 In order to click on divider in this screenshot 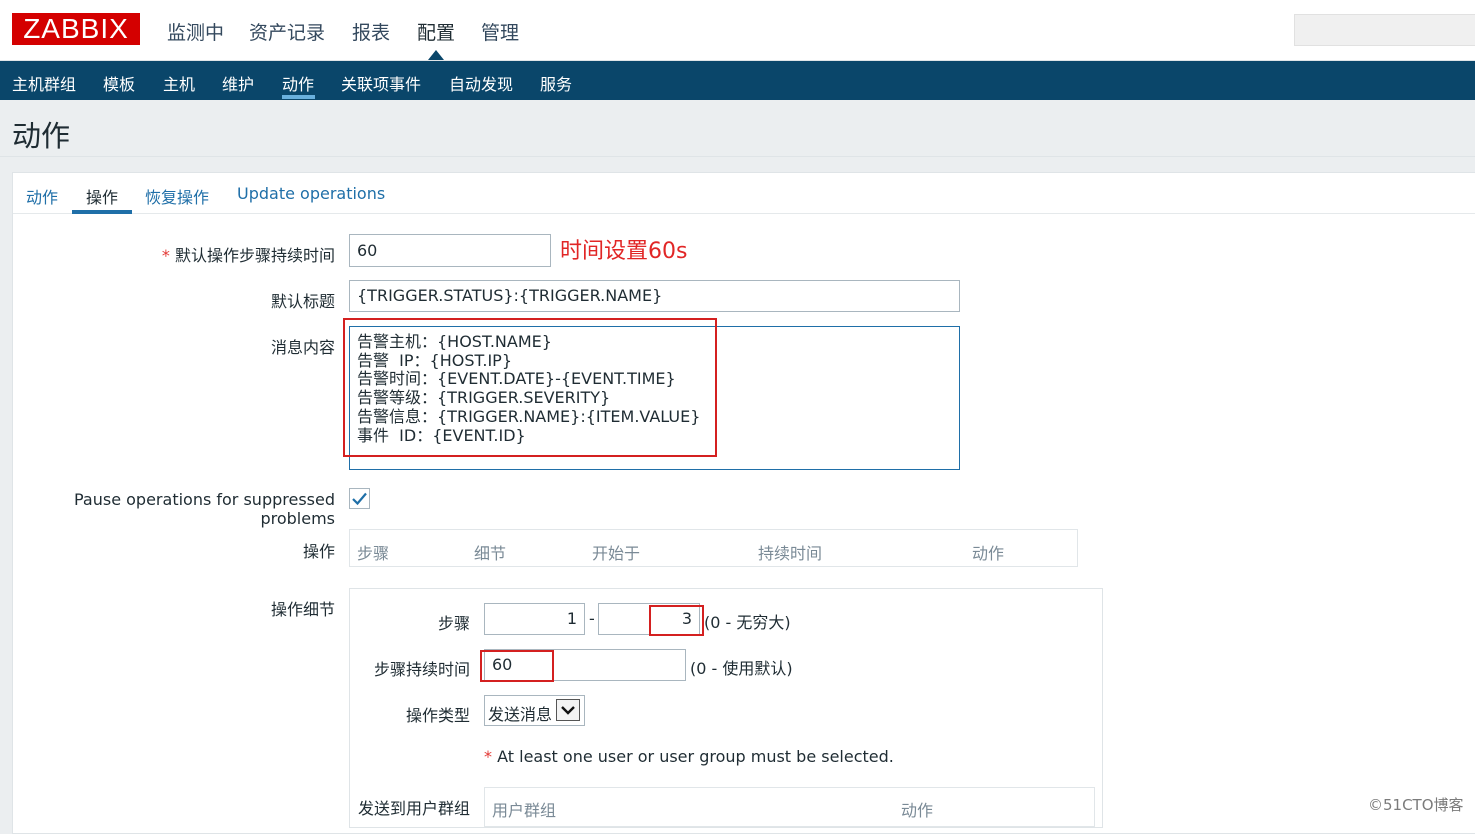, I will do `click(737, 156)`.